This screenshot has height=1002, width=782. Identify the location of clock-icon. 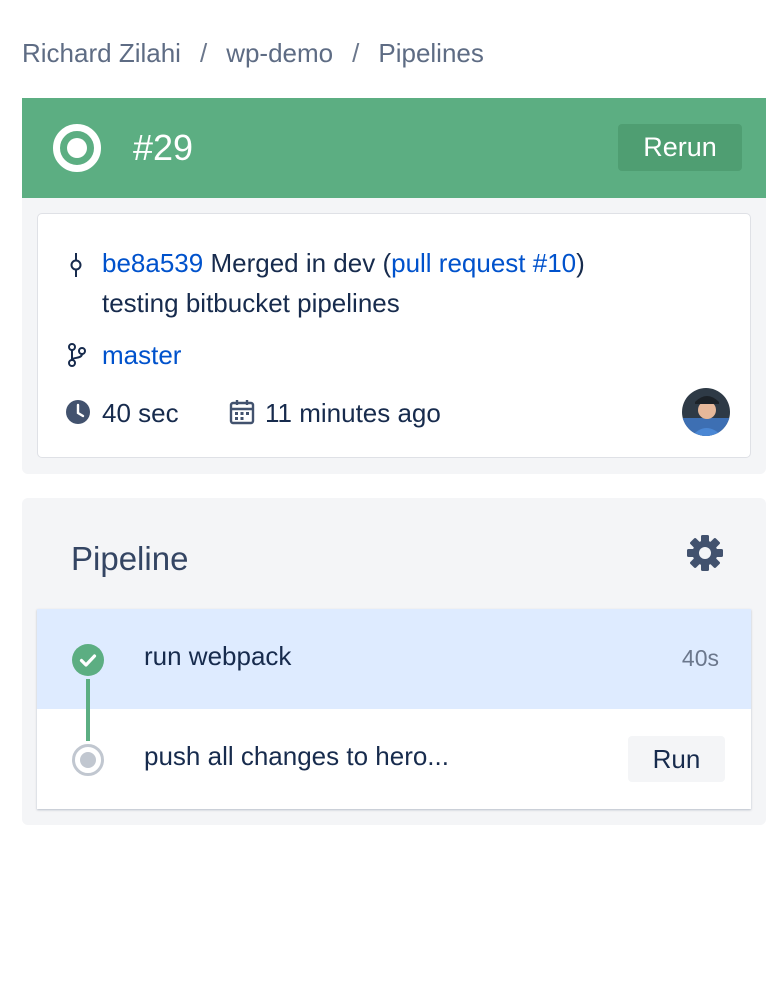
(78, 412).